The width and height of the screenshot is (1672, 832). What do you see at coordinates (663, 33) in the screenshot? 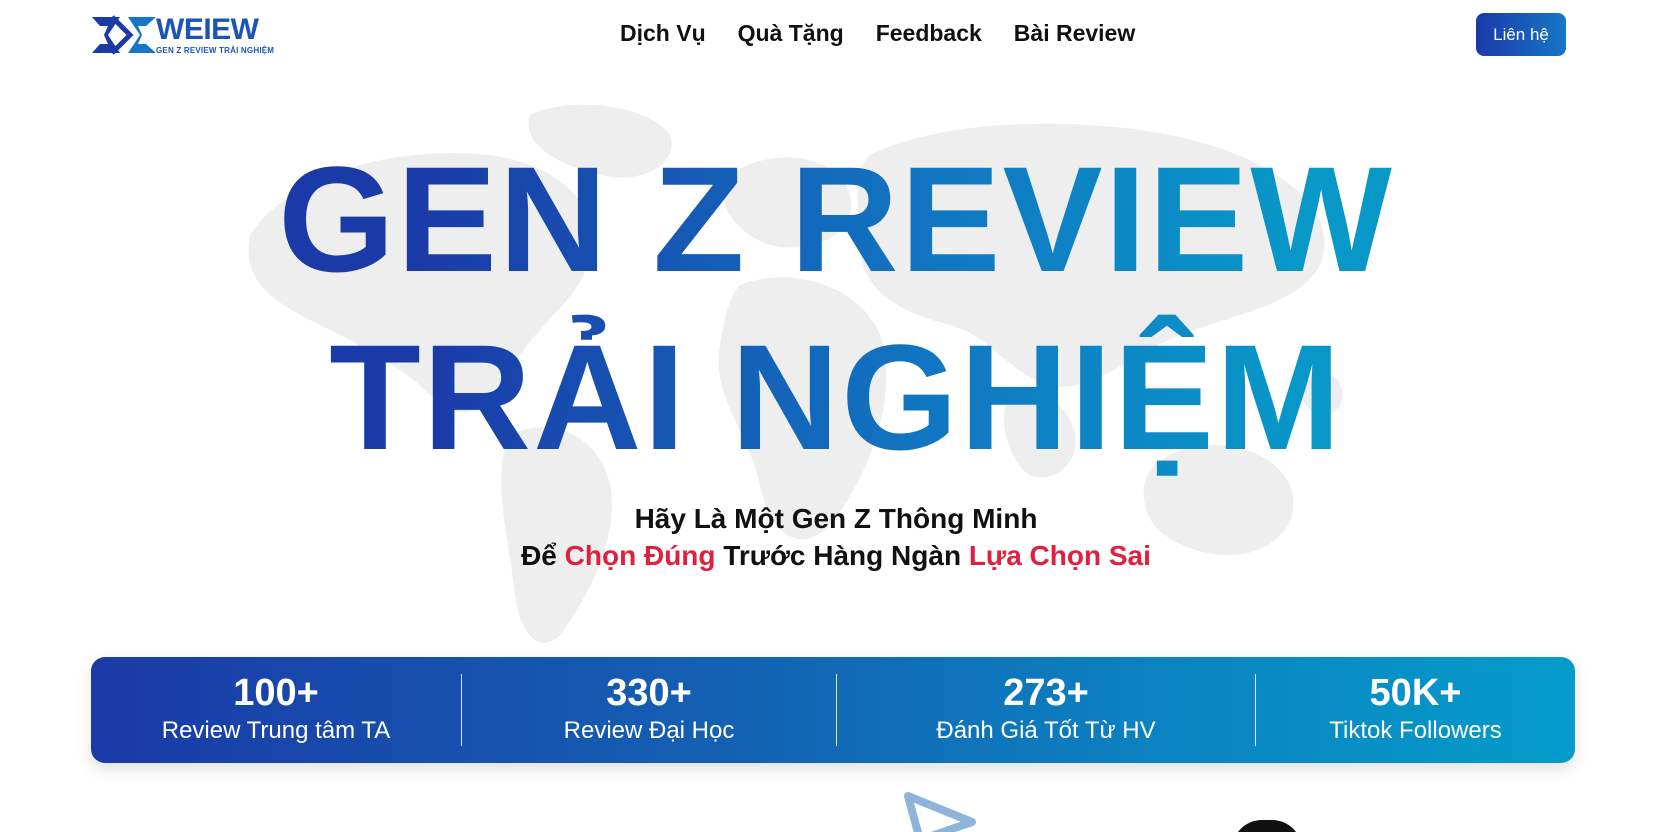
I see `nav-item-dich-vu: Dịch Vụ` at bounding box center [663, 33].